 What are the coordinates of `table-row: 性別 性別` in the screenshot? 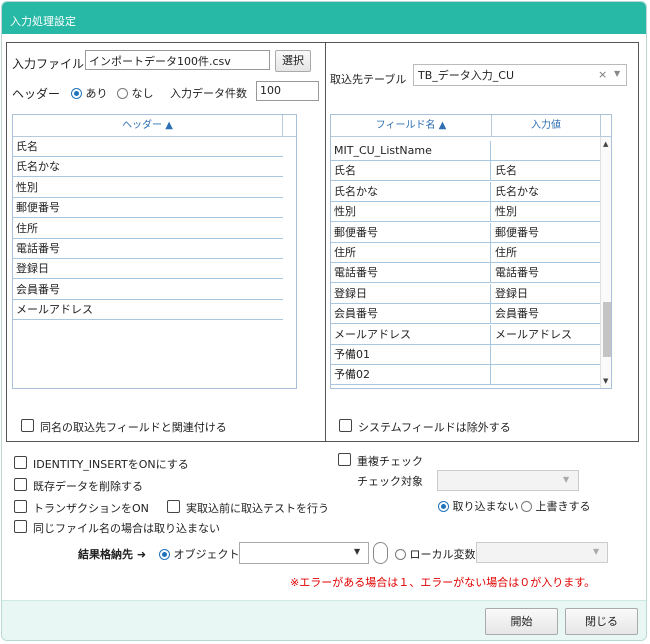 It's located at (465, 212).